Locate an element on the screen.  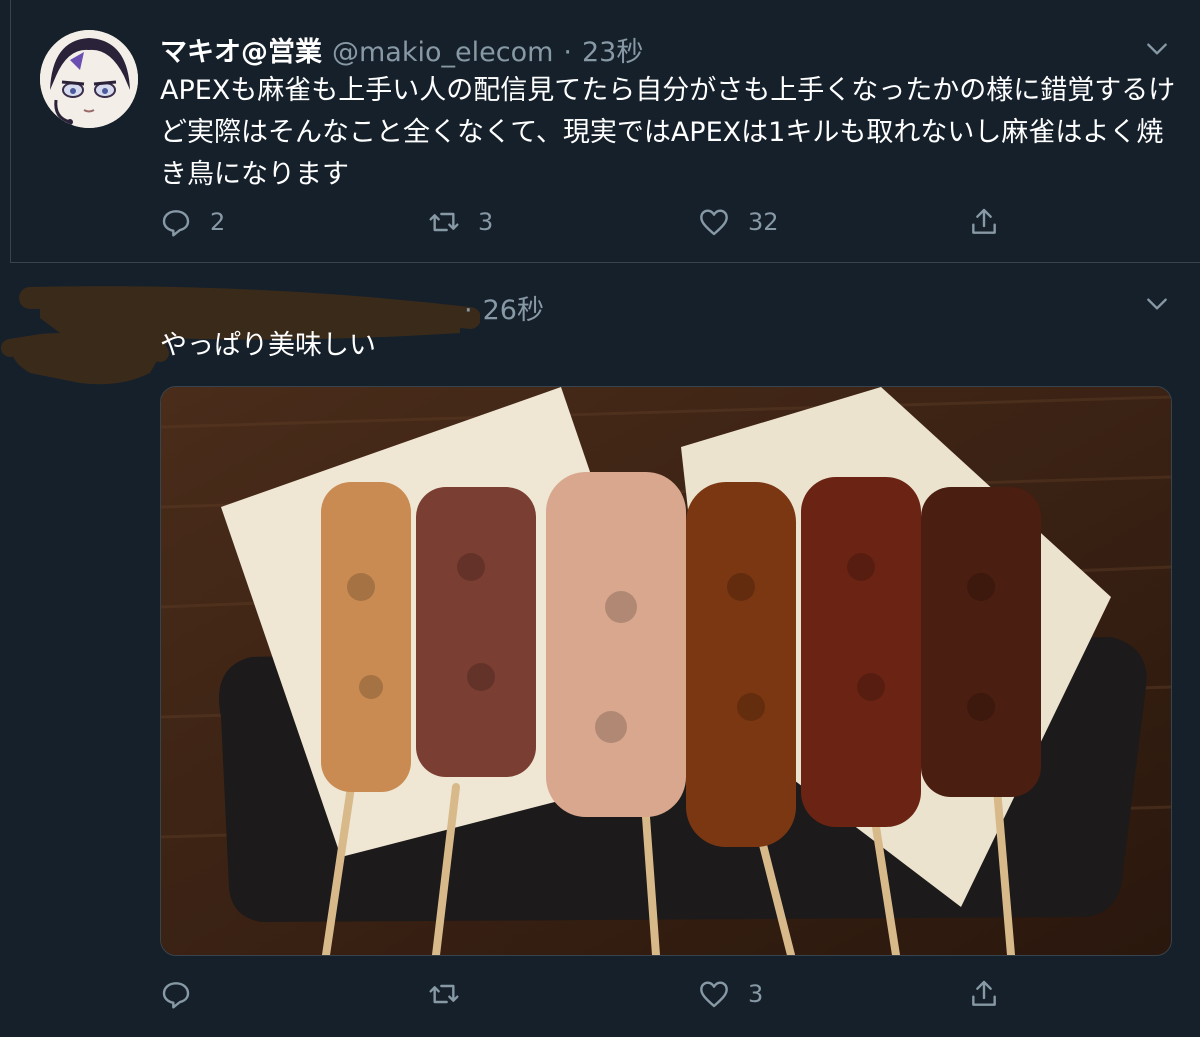
like-button: 32 is located at coordinates (738, 222).